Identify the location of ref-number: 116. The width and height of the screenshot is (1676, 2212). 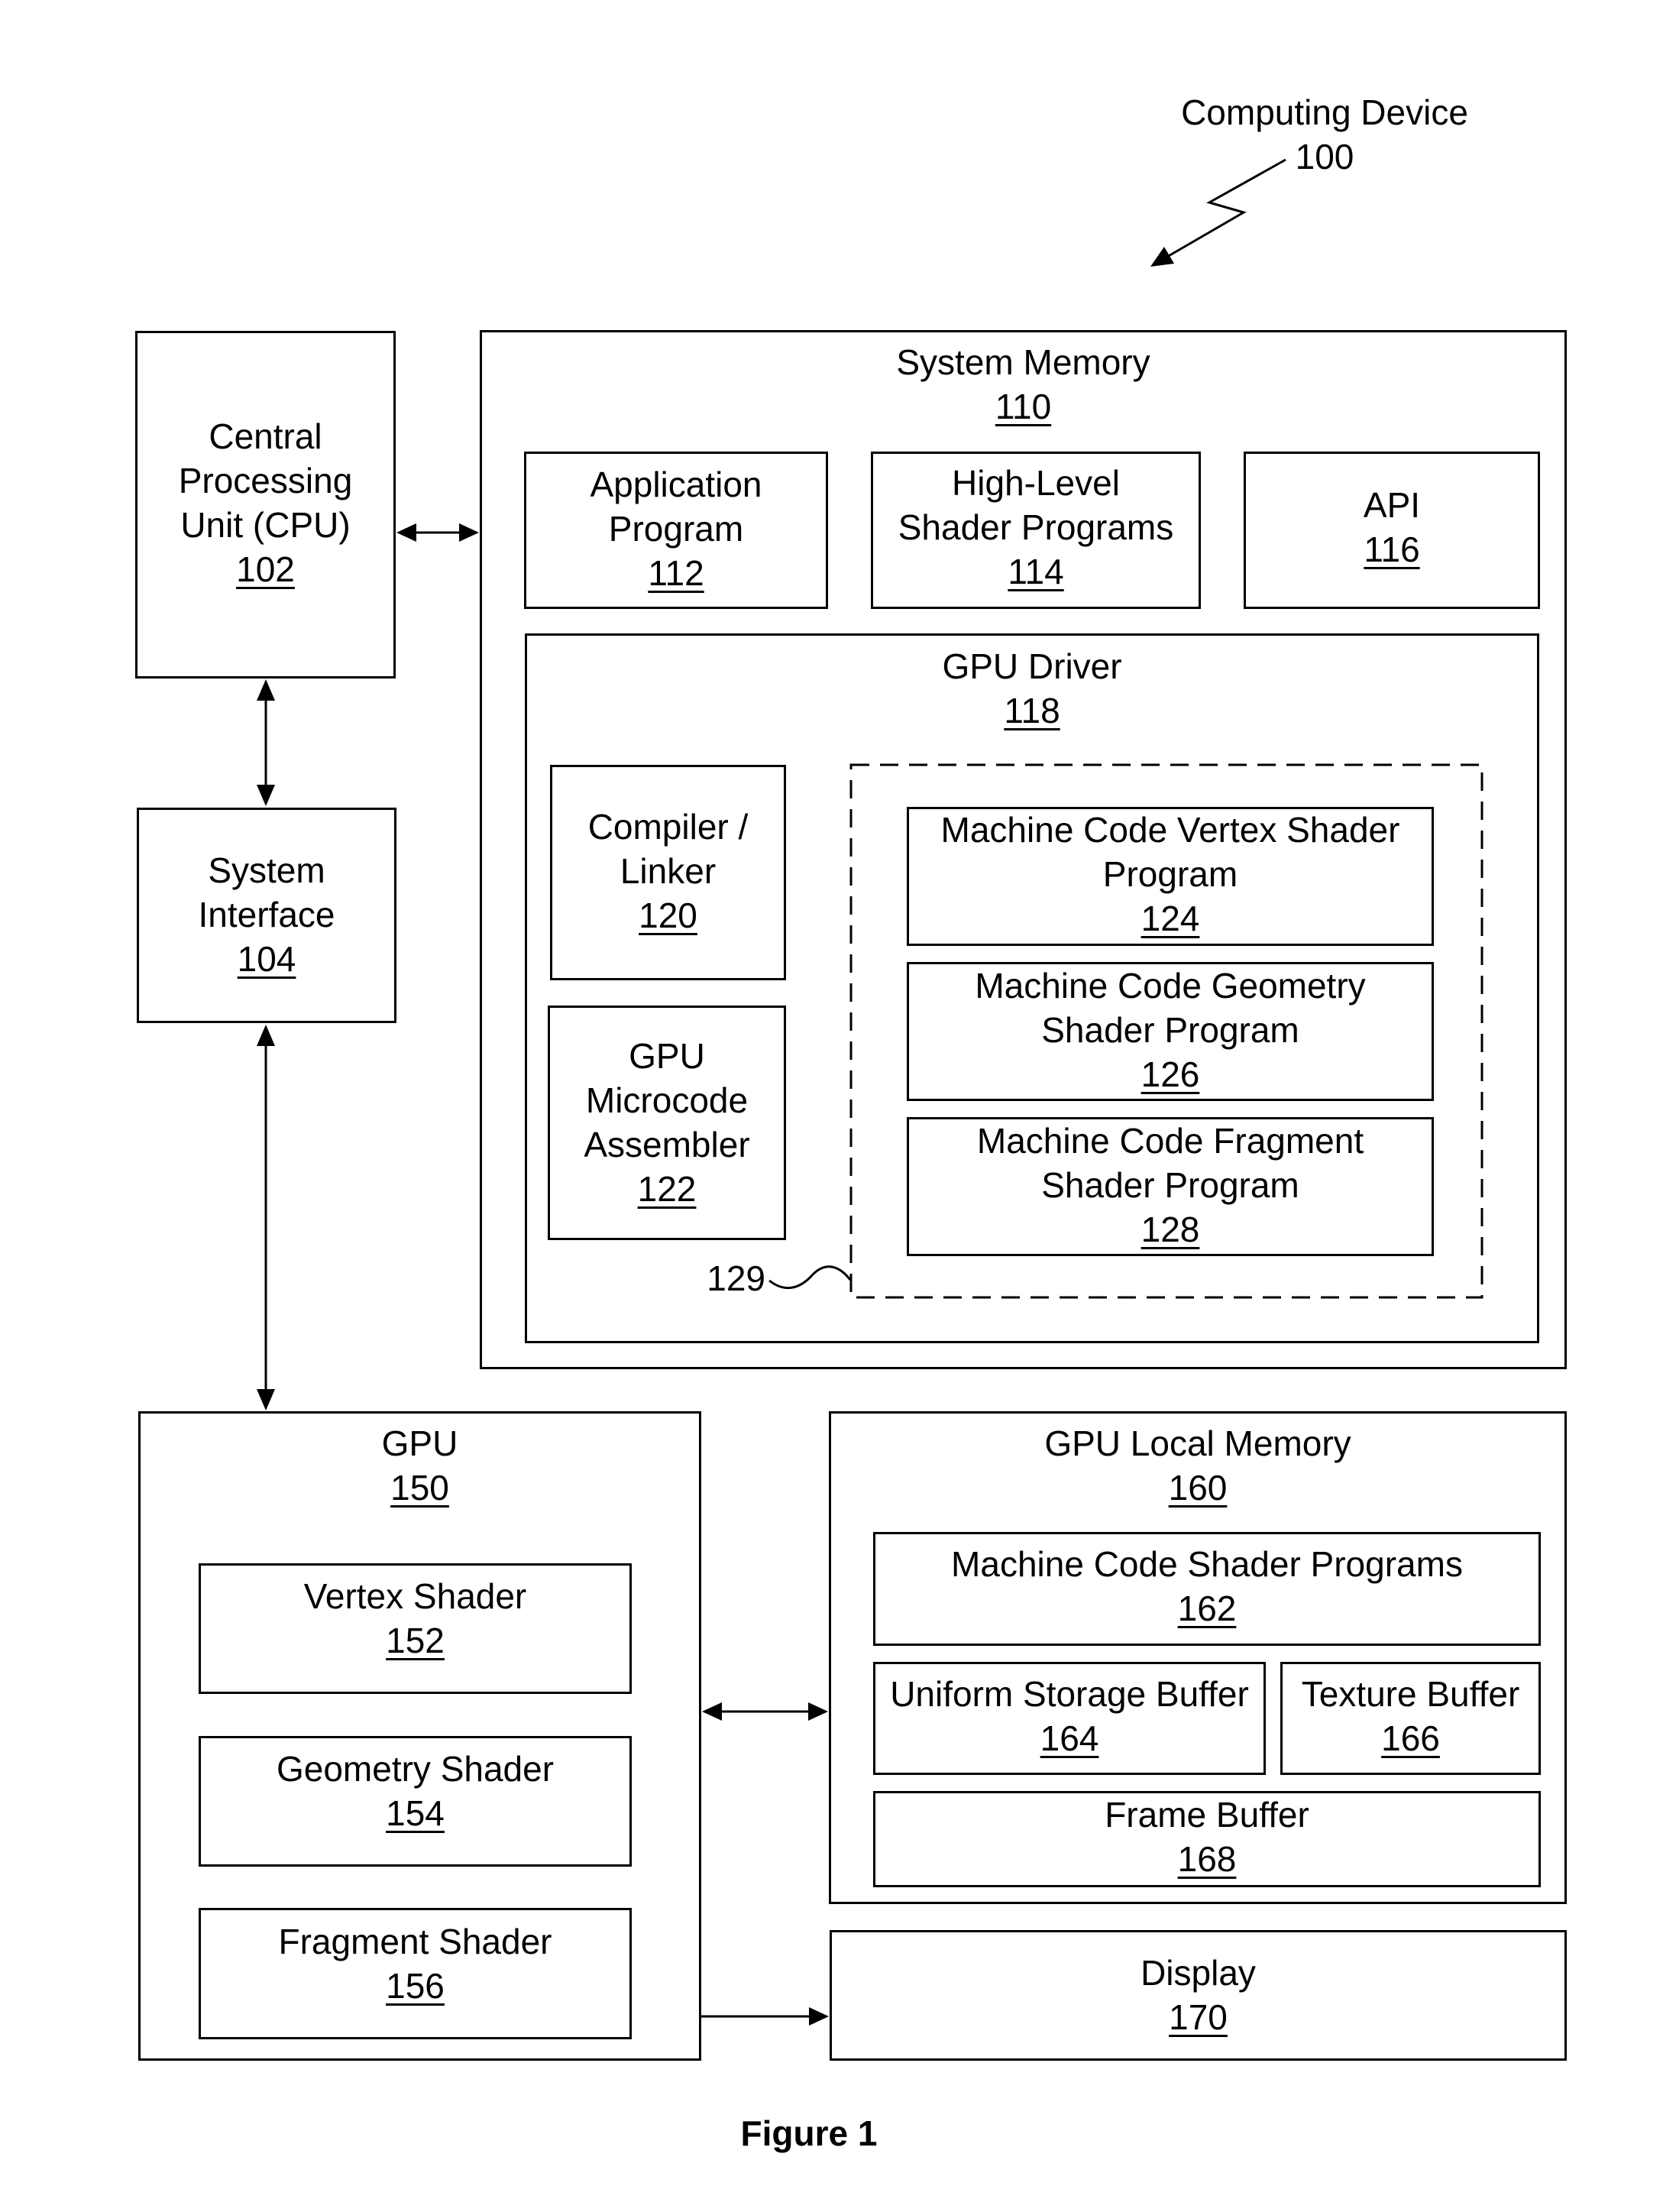
(1392, 549).